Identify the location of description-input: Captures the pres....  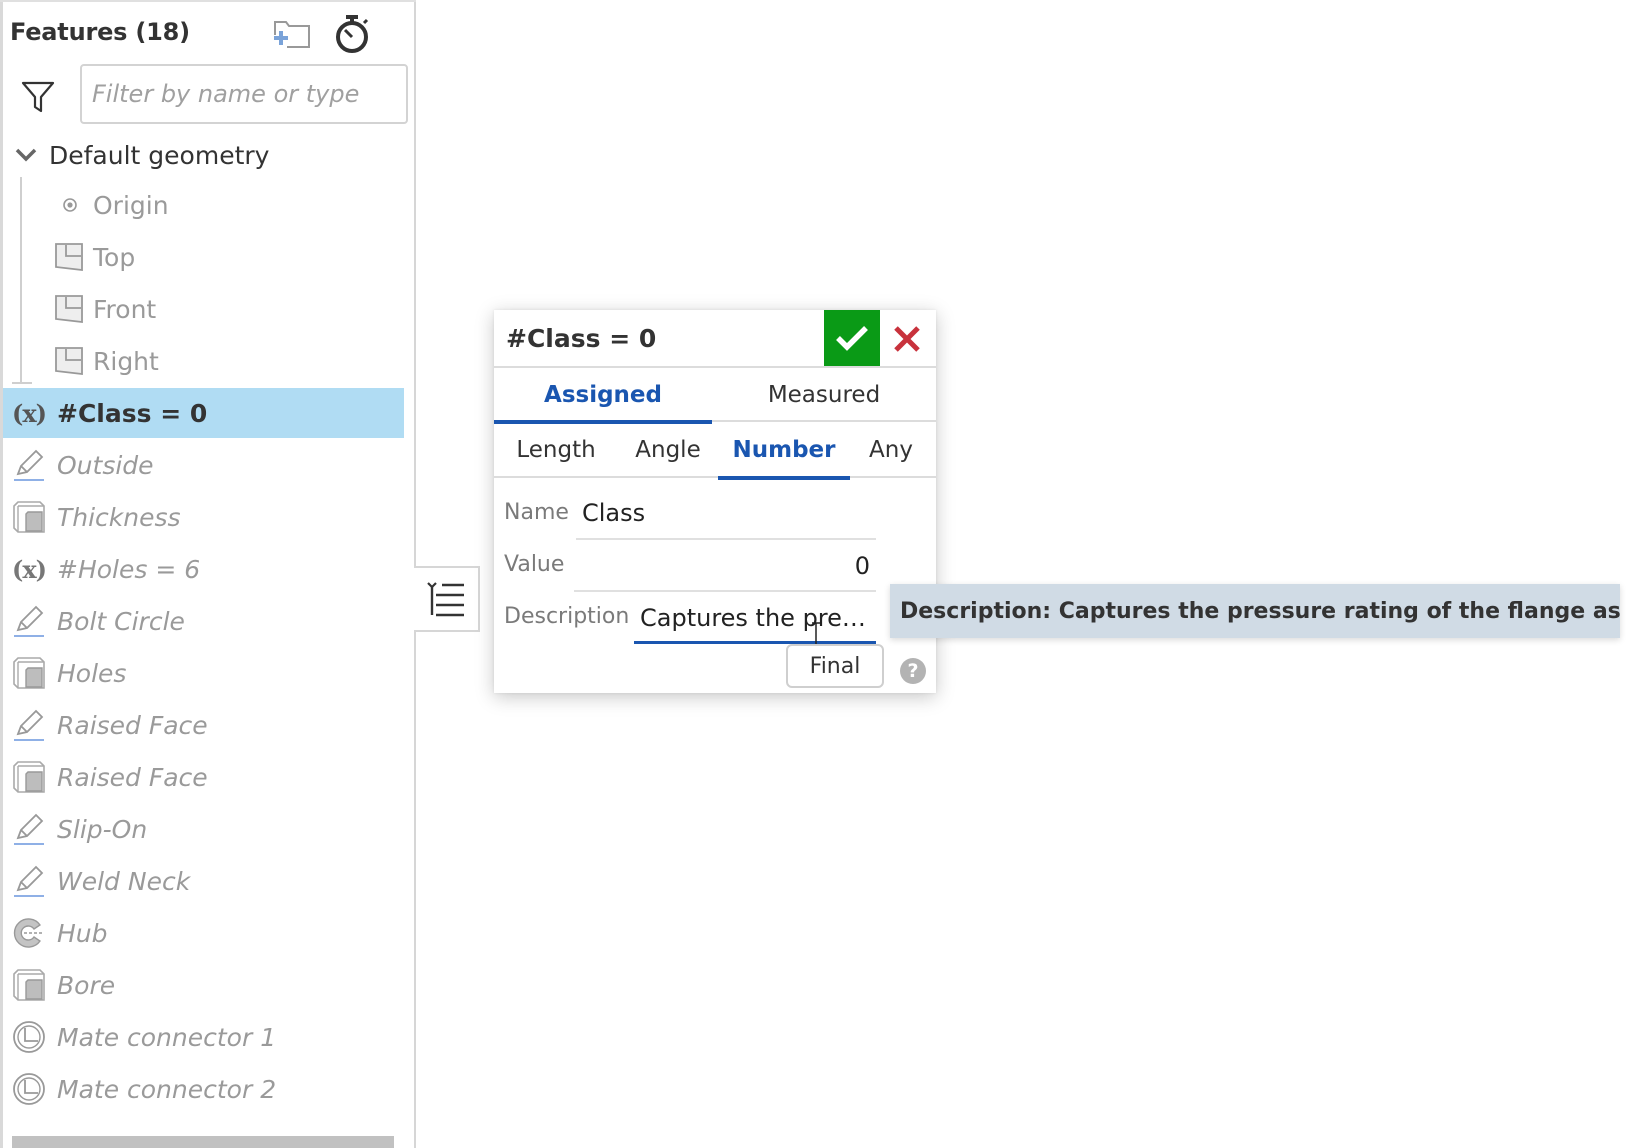
(755, 618).